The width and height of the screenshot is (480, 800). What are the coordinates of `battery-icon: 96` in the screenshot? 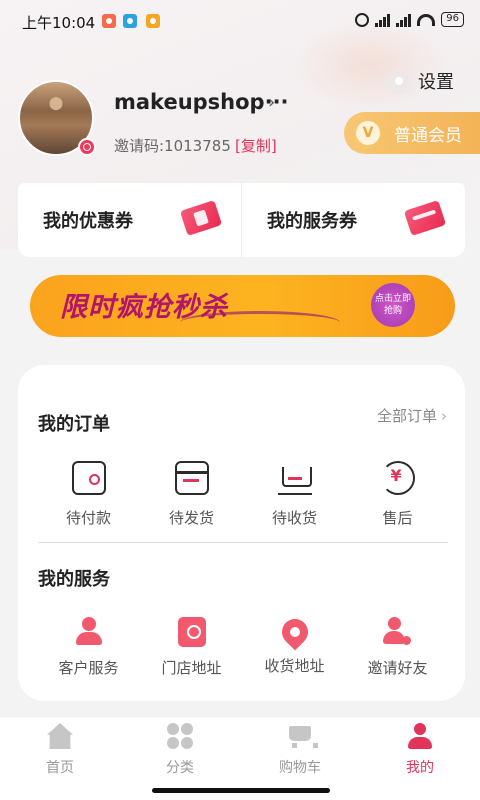 It's located at (452, 19).